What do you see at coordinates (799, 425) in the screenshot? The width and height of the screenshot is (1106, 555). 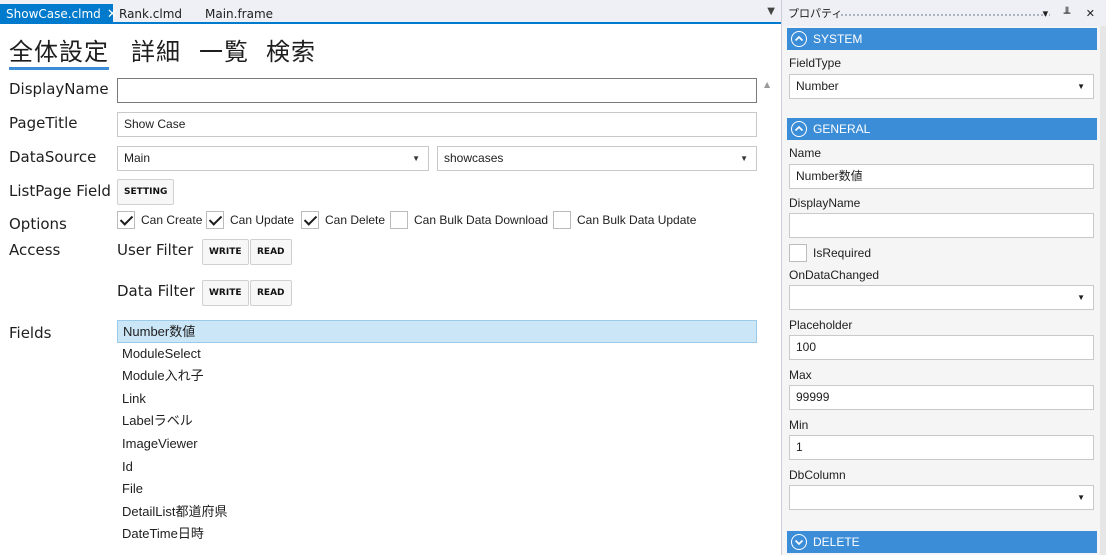 I see `min-label: Min` at bounding box center [799, 425].